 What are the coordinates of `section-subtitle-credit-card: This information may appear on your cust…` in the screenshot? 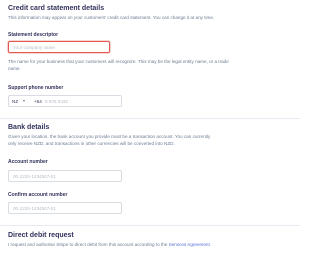 It's located at (111, 17).